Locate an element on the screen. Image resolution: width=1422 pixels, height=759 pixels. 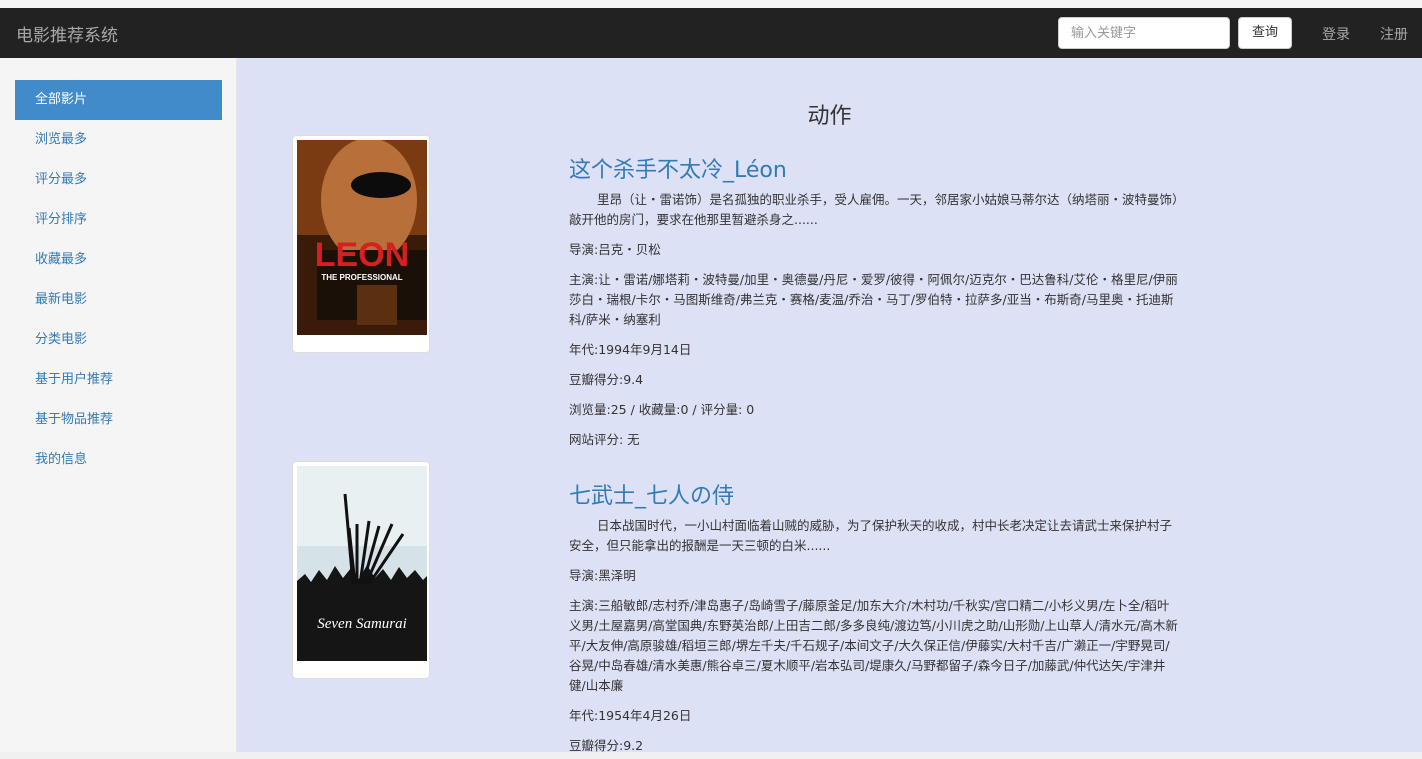
movie-site-rating: 网站评分: 无 is located at coordinates (604, 439).